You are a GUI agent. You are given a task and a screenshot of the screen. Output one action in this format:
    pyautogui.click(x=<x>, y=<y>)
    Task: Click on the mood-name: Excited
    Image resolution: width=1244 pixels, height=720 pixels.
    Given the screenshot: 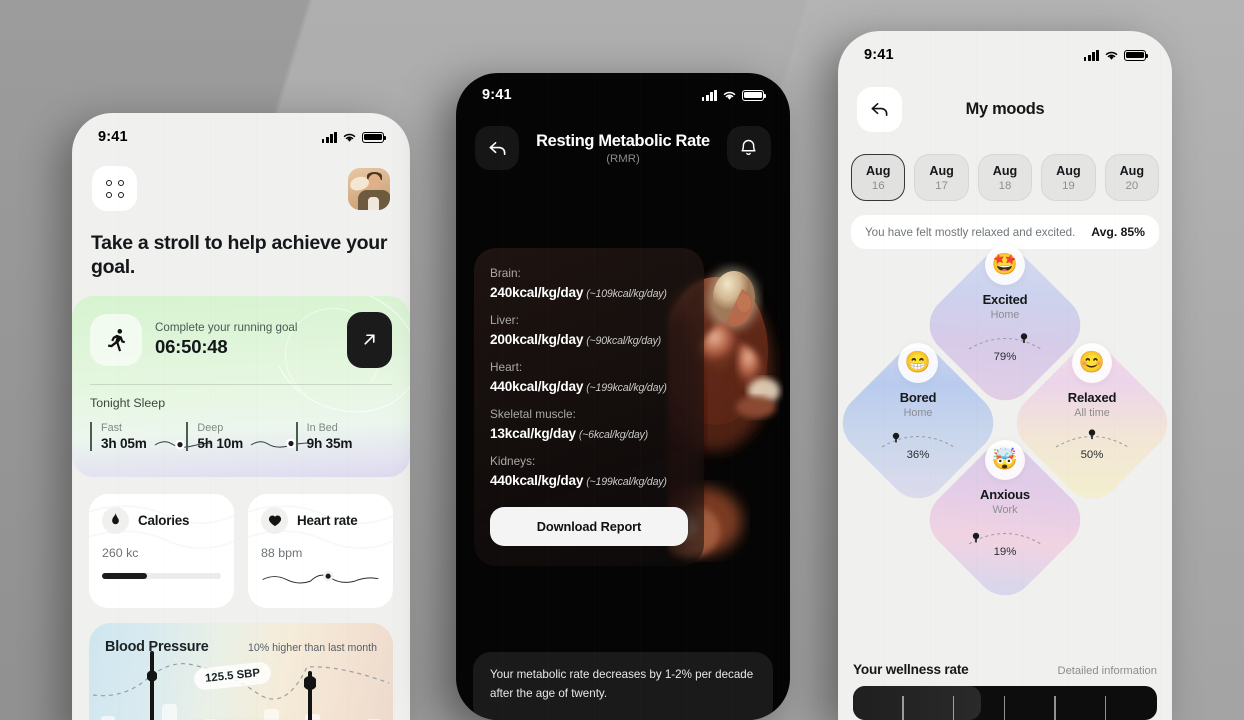 What is the action you would take?
    pyautogui.click(x=1005, y=299)
    